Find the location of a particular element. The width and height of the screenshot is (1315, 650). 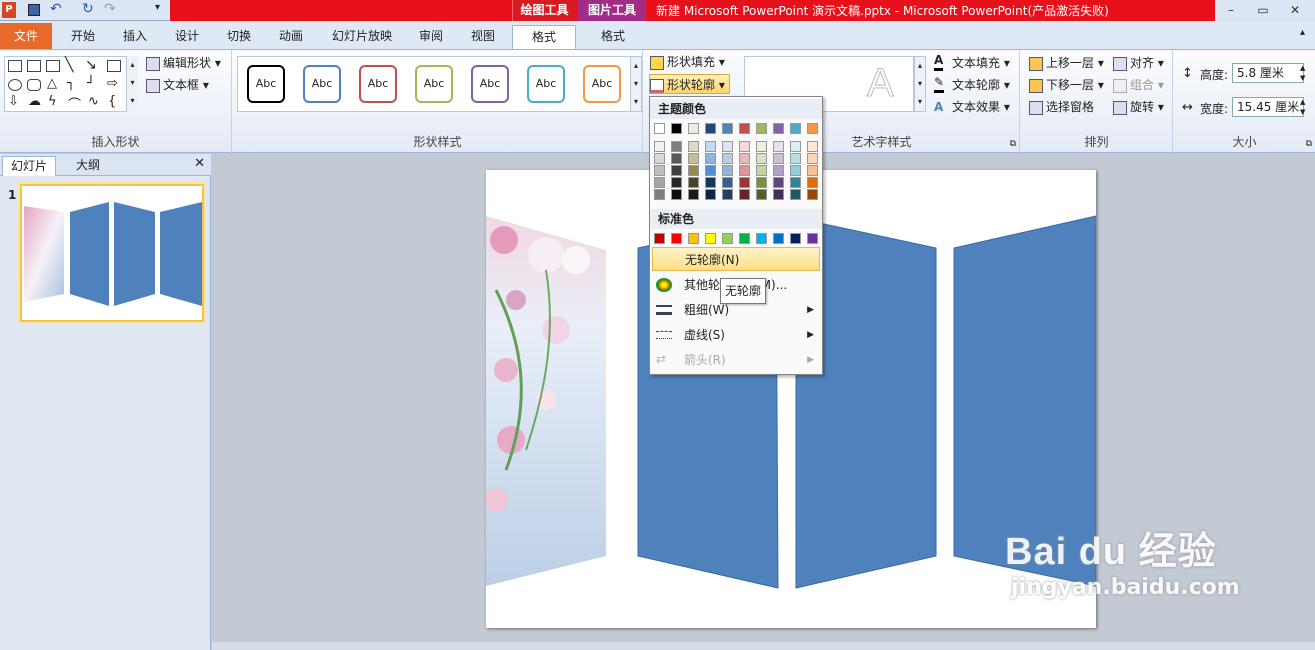

tab-format-picture: 格式 is located at coordinates (613, 37).